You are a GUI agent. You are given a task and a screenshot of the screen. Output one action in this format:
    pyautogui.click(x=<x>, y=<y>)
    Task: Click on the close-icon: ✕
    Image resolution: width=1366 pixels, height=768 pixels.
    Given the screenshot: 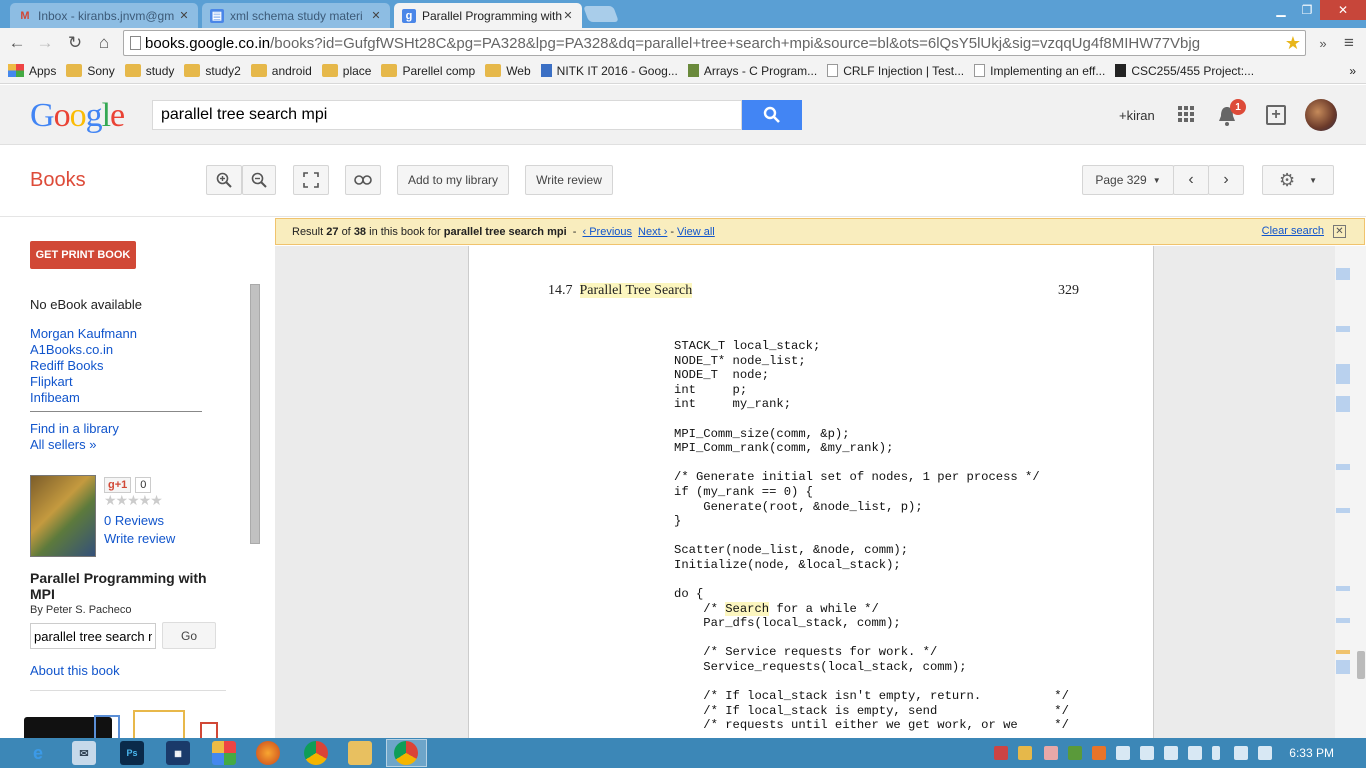 What is the action you would take?
    pyautogui.click(x=1339, y=231)
    